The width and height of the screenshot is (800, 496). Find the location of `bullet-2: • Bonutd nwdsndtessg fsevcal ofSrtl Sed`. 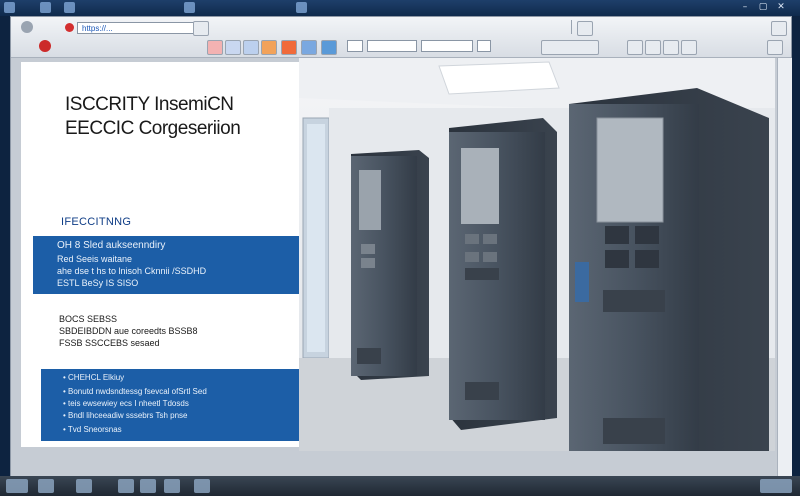

bullet-2: • Bonutd nwdsndtessg fsevcal ofSrtl Sed is located at coordinates (135, 391).